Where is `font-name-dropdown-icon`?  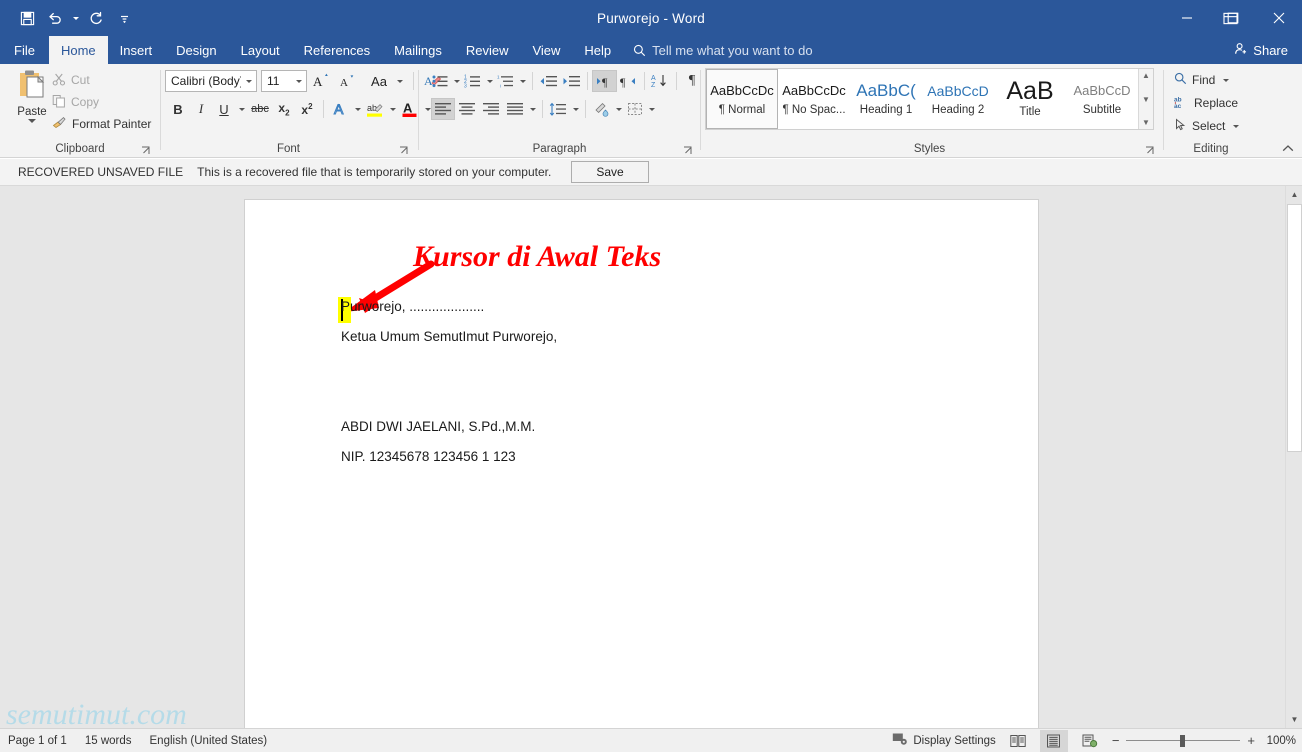
font-name-dropdown-icon is located at coordinates (248, 81).